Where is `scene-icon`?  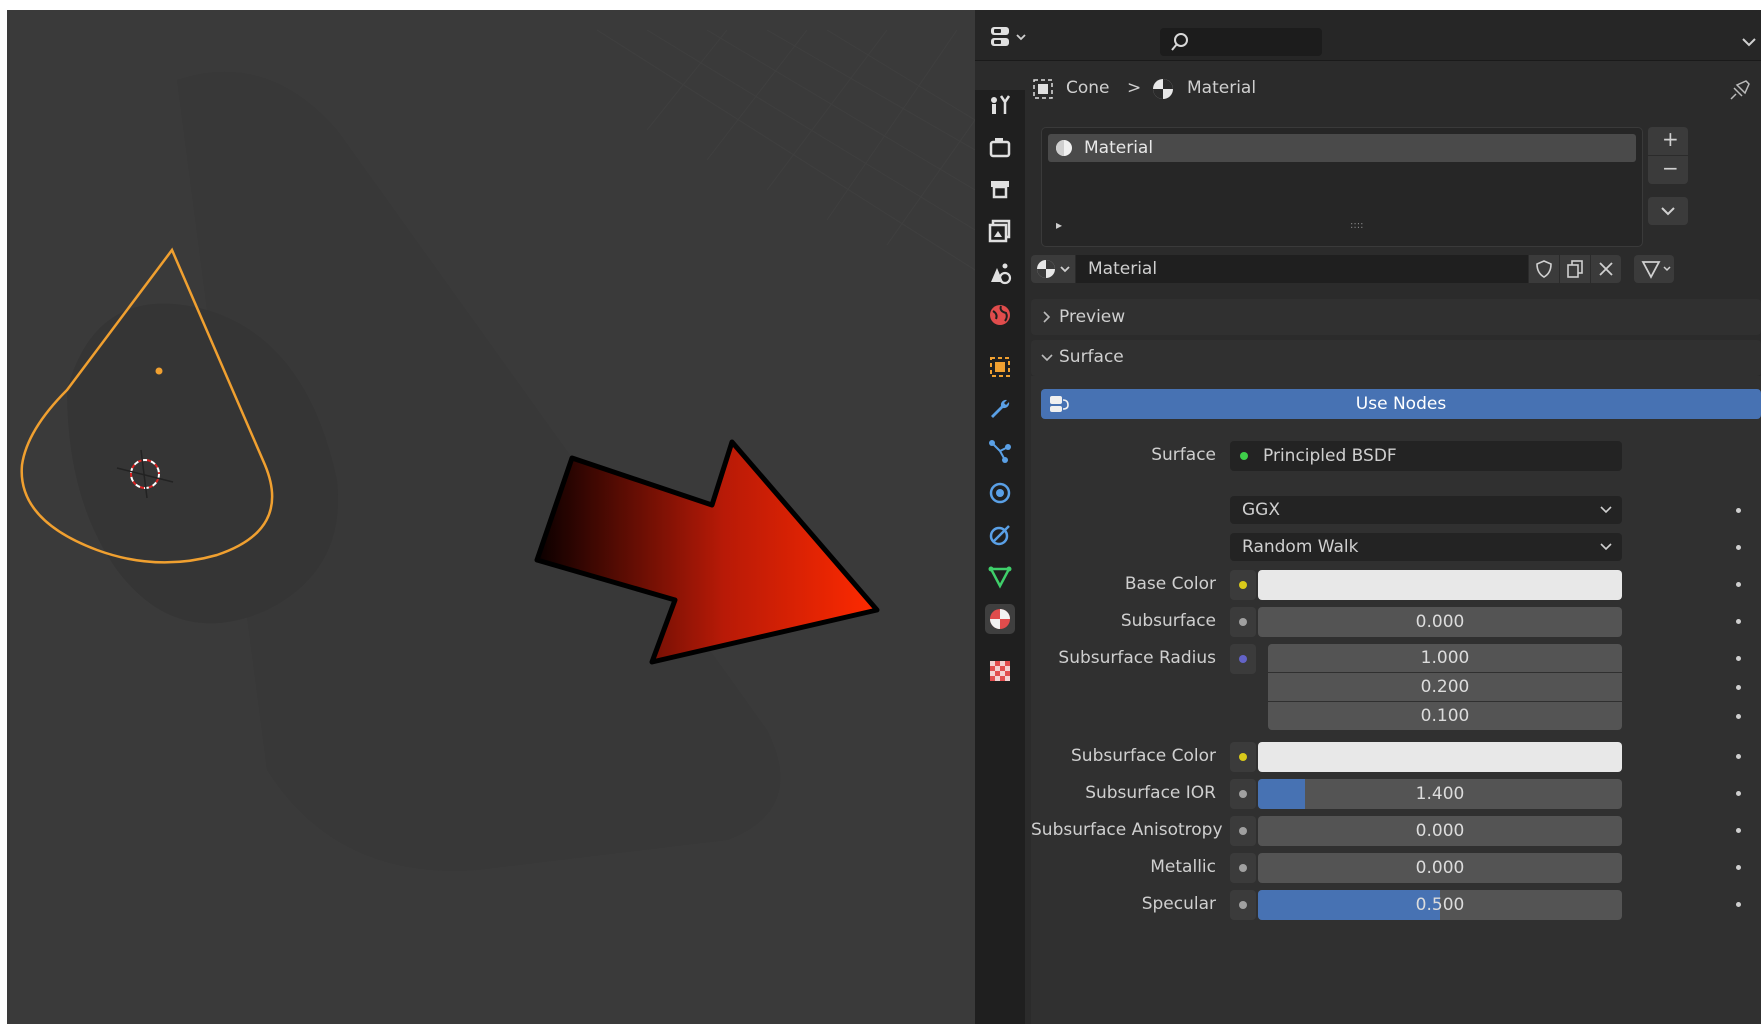
scene-icon is located at coordinates (1001, 274).